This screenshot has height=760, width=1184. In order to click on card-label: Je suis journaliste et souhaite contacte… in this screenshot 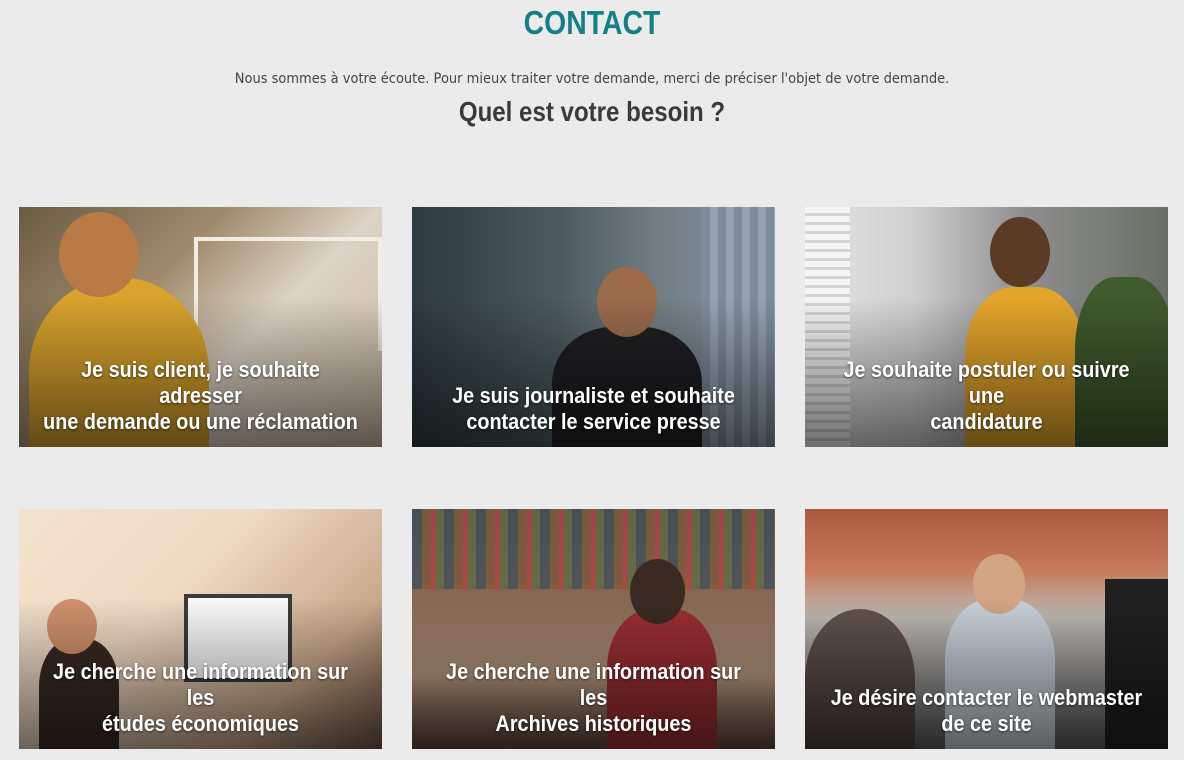, I will do `click(593, 408)`.